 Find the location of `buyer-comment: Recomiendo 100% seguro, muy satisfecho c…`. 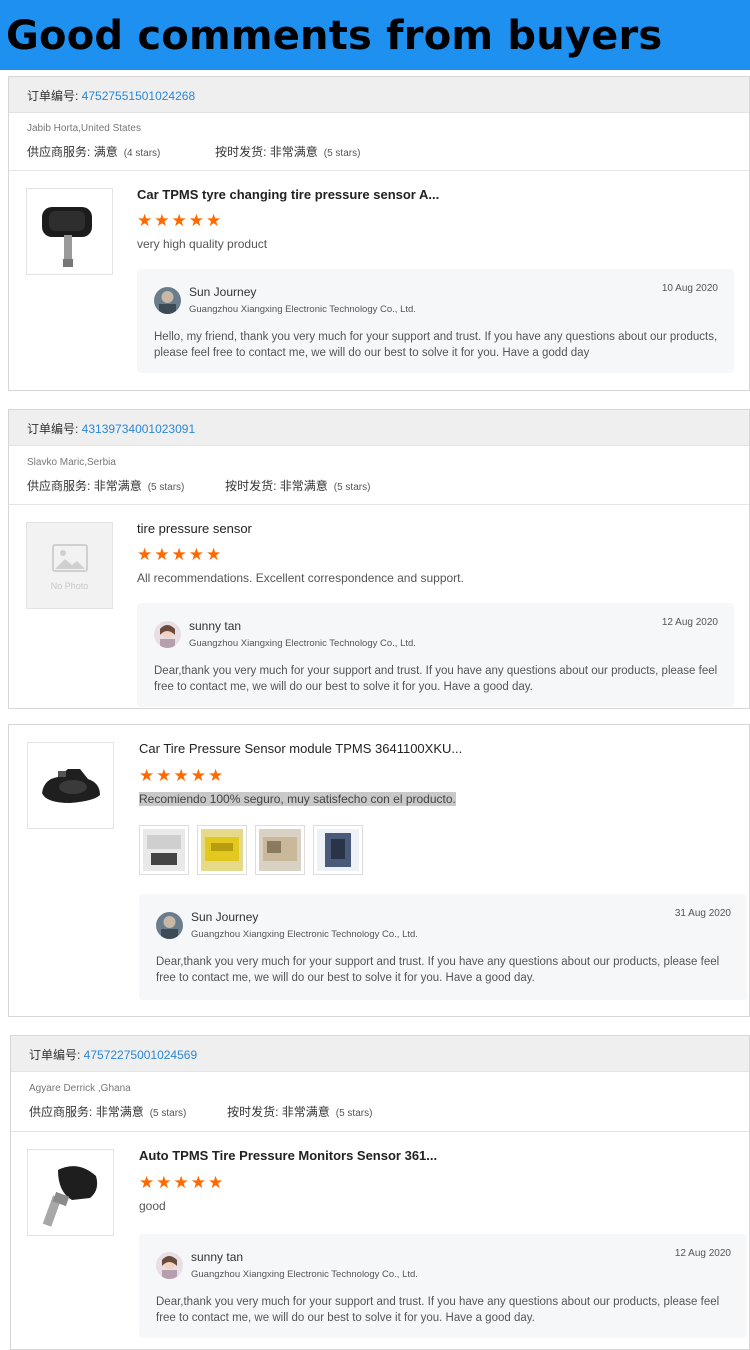

buyer-comment: Recomiendo 100% seguro, muy satisfecho c… is located at coordinates (297, 799).